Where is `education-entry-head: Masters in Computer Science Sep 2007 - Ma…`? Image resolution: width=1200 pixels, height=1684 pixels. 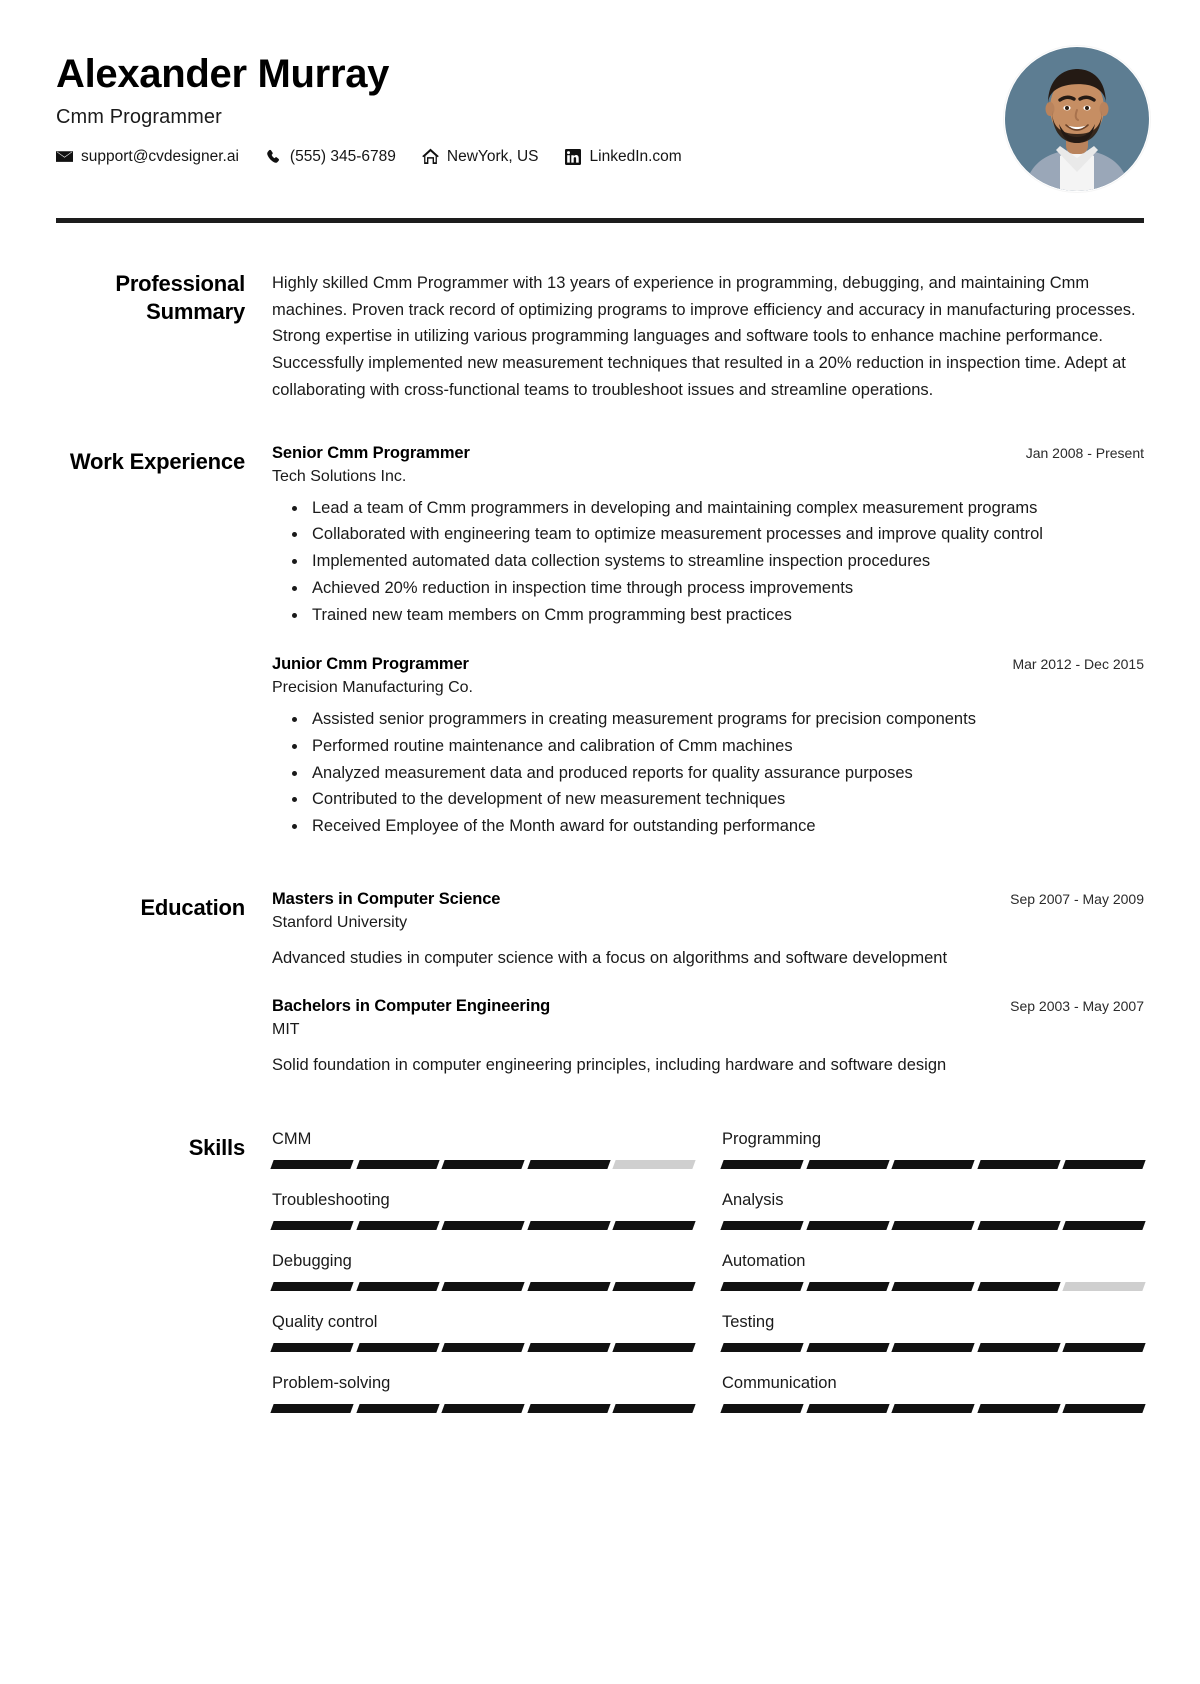
education-entry-head: Masters in Computer Science Sep 2007 - Ma… is located at coordinates (708, 899).